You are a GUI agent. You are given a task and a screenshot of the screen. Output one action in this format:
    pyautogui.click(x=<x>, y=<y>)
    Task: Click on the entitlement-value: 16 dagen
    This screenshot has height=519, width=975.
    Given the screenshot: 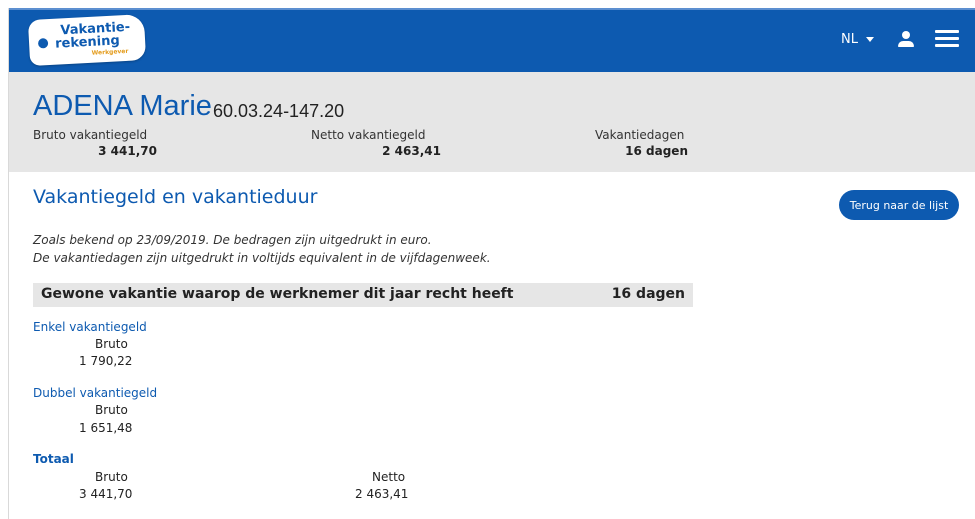 What is the action you would take?
    pyautogui.click(x=648, y=294)
    